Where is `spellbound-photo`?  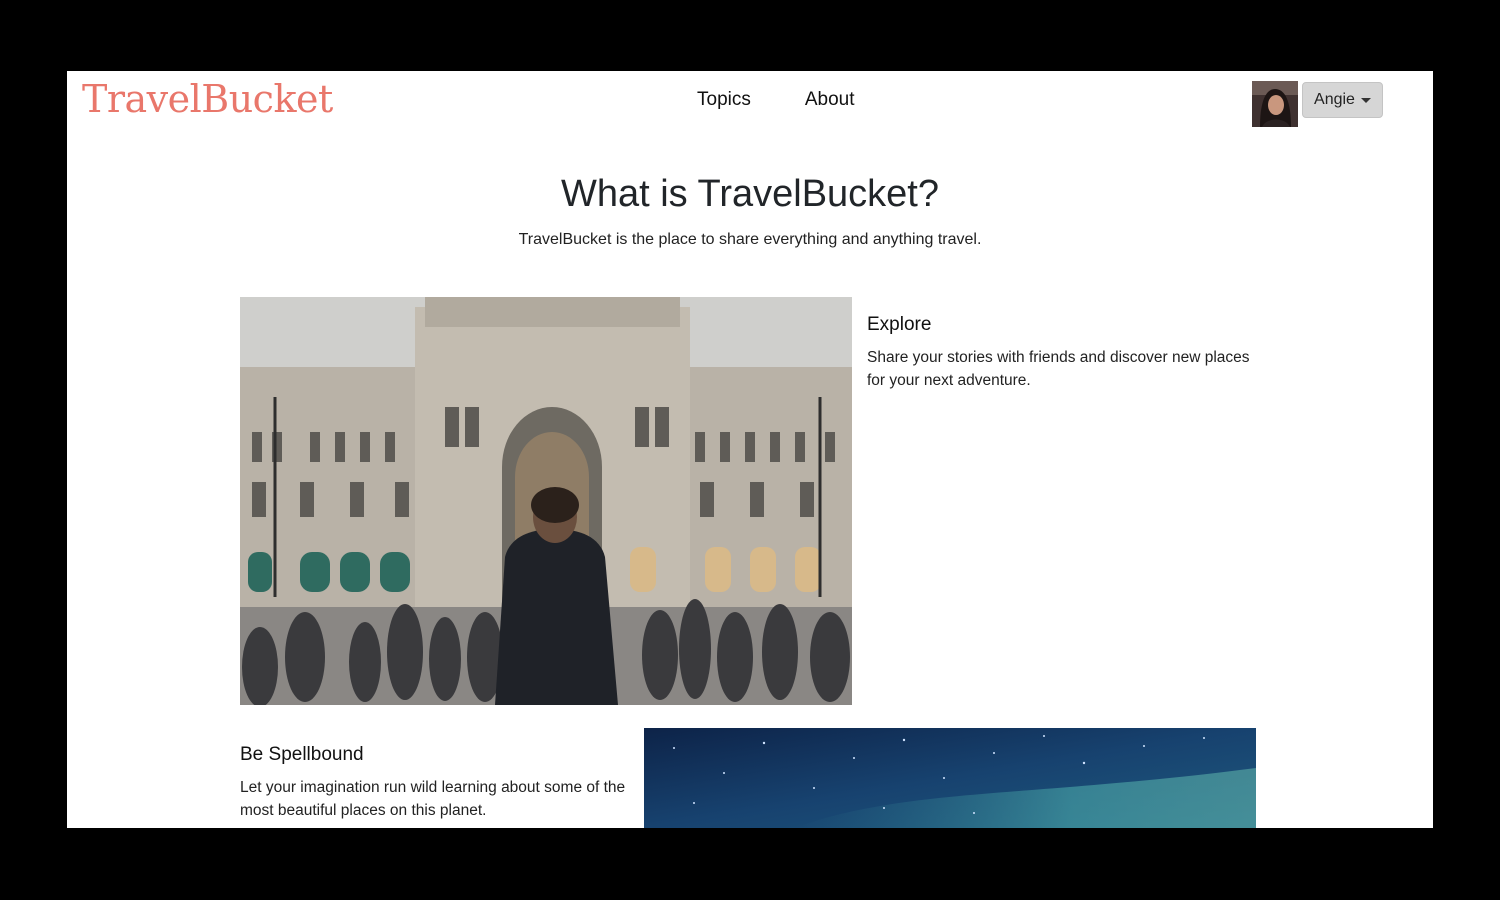
spellbound-photo is located at coordinates (950, 778).